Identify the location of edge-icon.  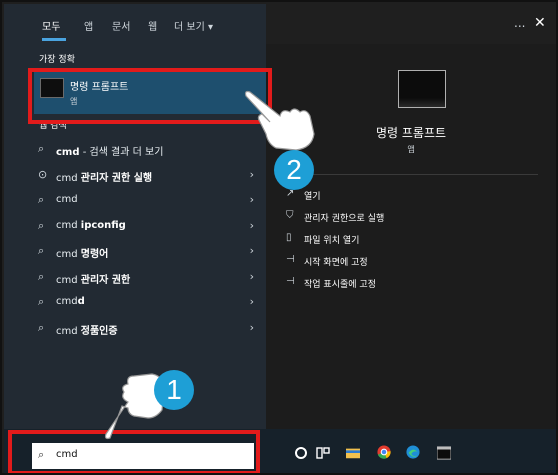
(413, 452).